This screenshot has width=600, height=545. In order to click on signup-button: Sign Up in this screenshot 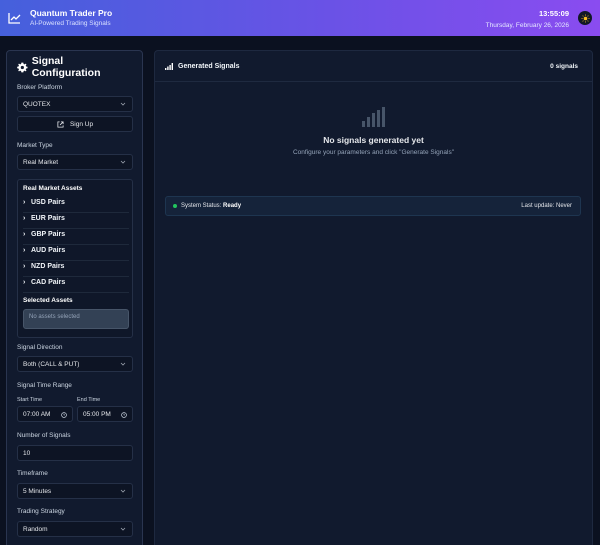, I will do `click(75, 124)`.